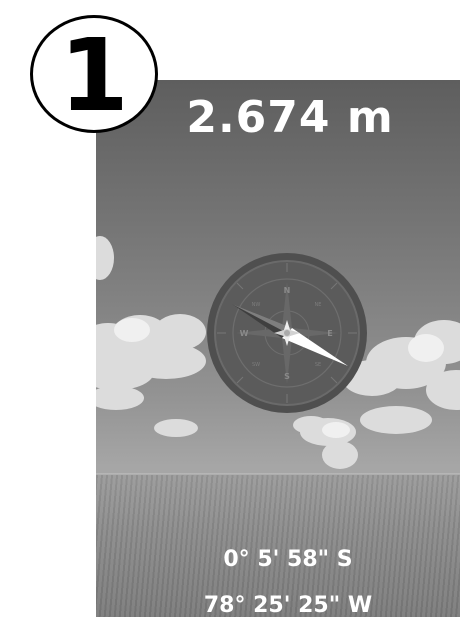 This screenshot has width=460, height=617. What do you see at coordinates (287, 376) in the screenshot?
I see `compass-label-s: S` at bounding box center [287, 376].